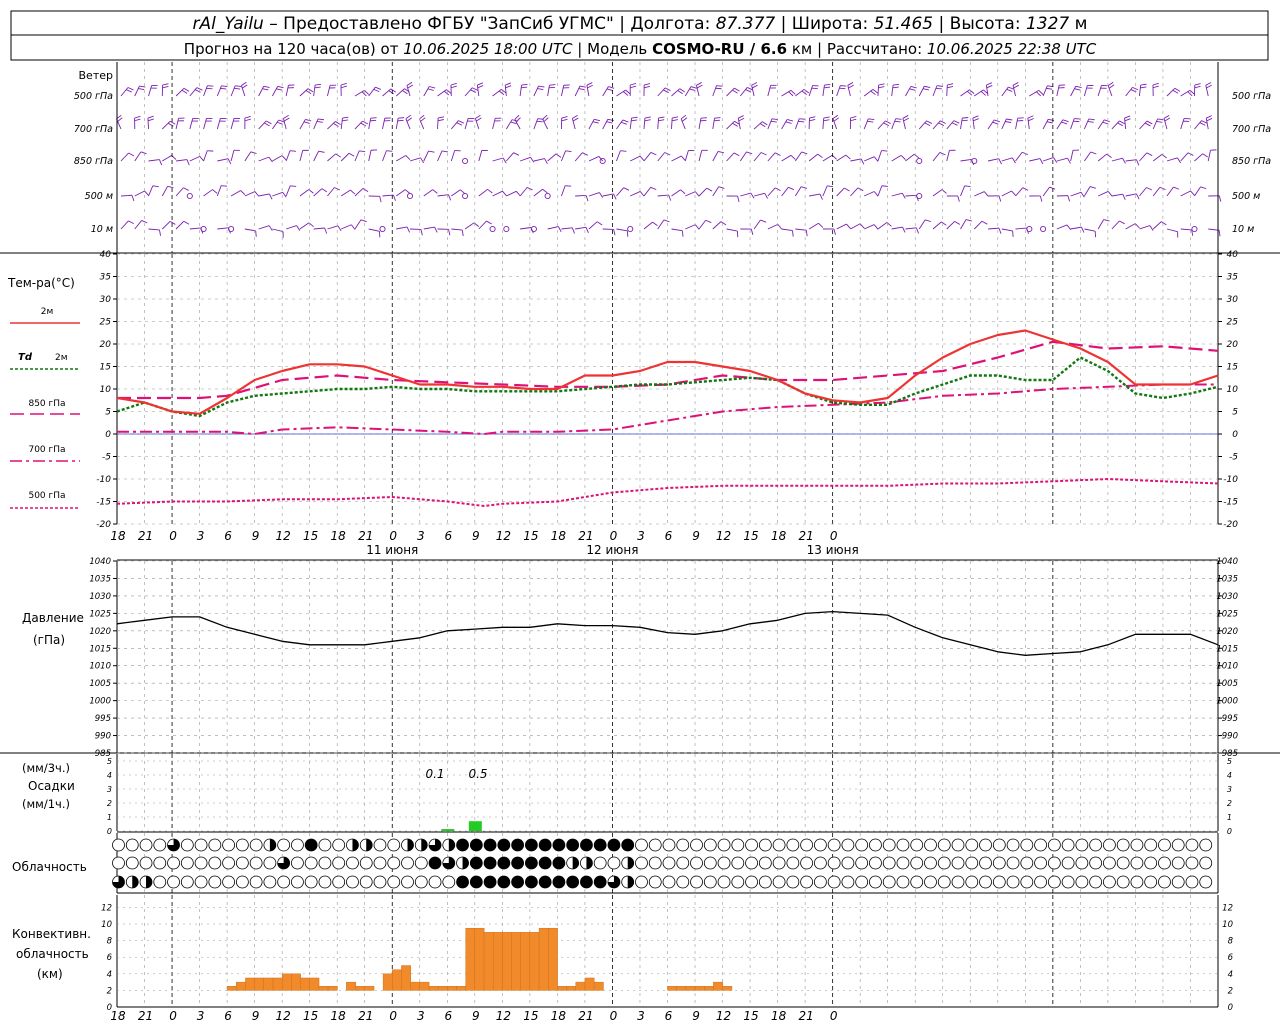 The height and width of the screenshot is (1024, 1280). What do you see at coordinates (1227, 702) in the screenshot?
I see `pressure-tick-label-right: 1000` at bounding box center [1227, 702].